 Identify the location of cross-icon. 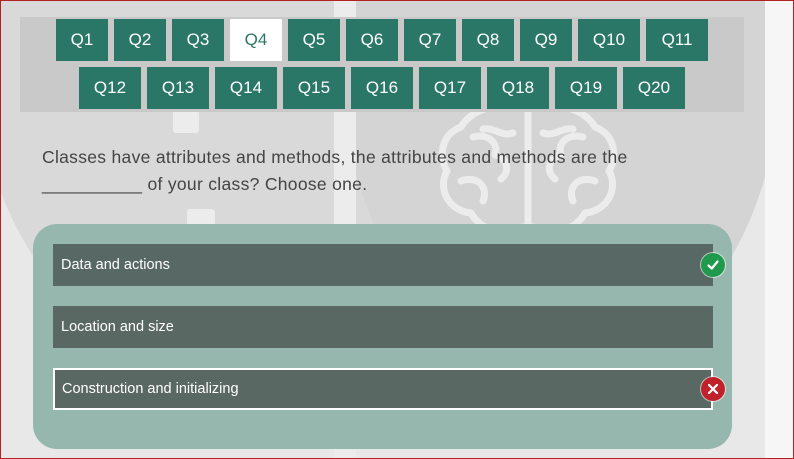
(713, 389).